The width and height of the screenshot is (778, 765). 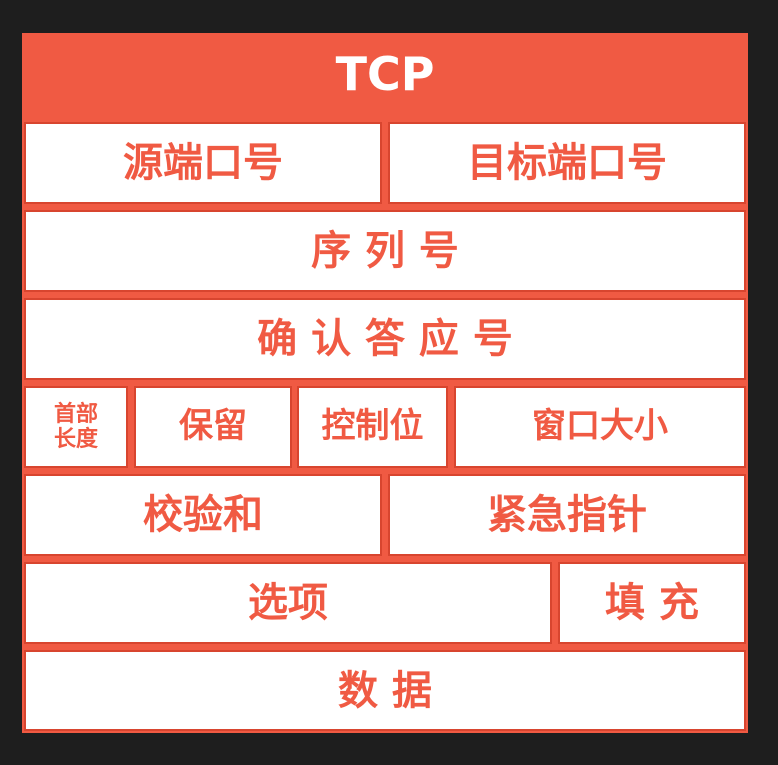 I want to click on field-source-port: 源端口号, so click(x=203, y=163).